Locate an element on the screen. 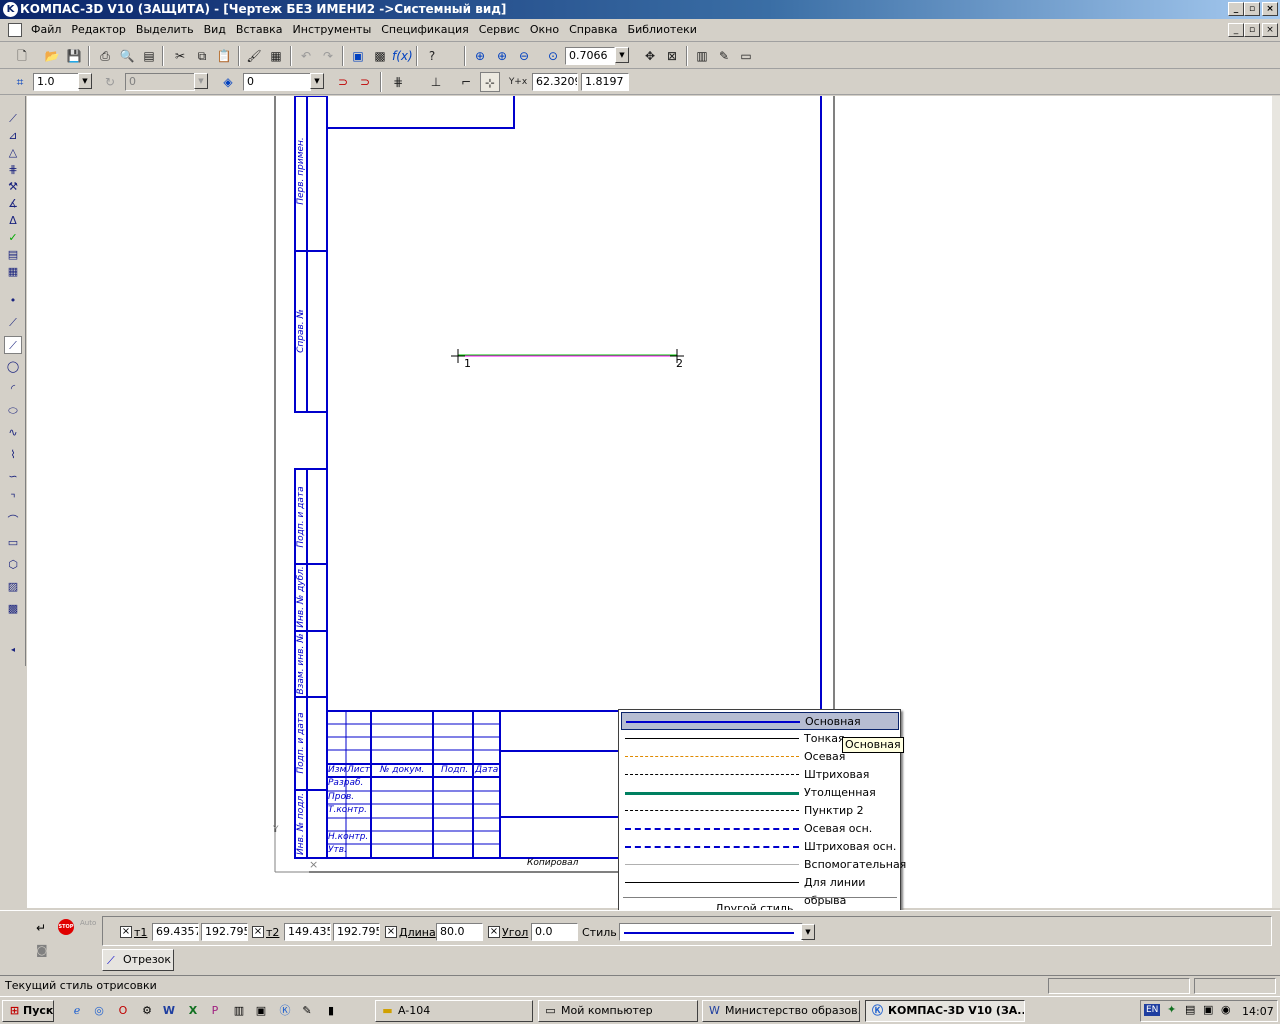  step-dropdown-arrow: ▼ is located at coordinates (85, 81).